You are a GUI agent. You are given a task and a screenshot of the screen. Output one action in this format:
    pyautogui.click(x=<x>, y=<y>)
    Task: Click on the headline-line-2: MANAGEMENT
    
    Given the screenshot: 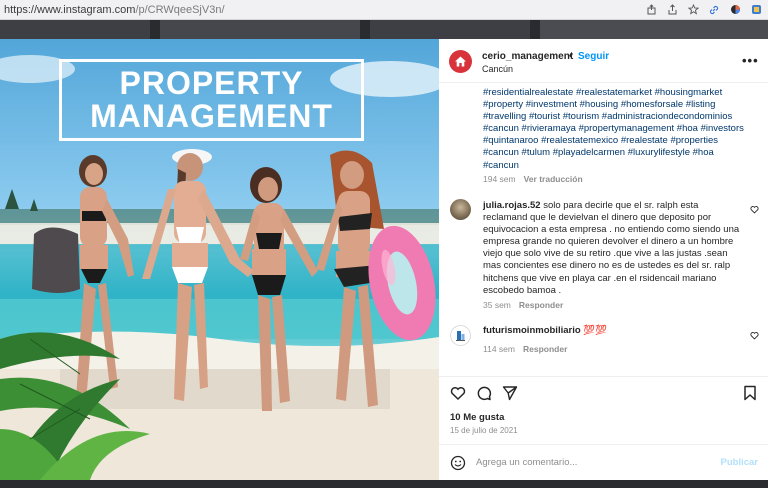 What is the action you would take?
    pyautogui.click(x=211, y=116)
    